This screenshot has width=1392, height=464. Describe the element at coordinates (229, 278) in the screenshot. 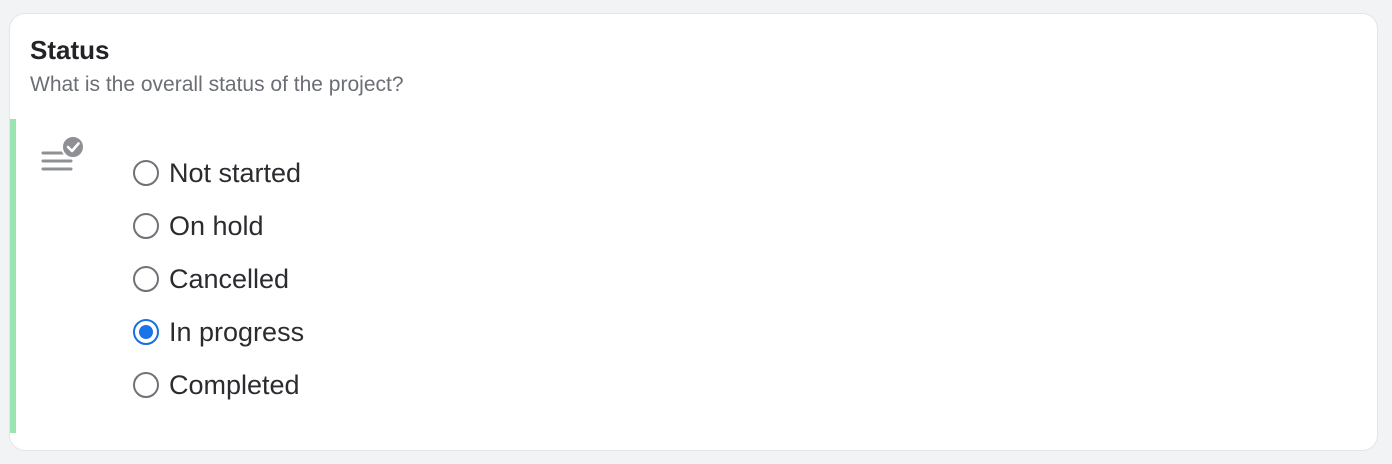

I see `radio-option-label: Cancelled` at that location.